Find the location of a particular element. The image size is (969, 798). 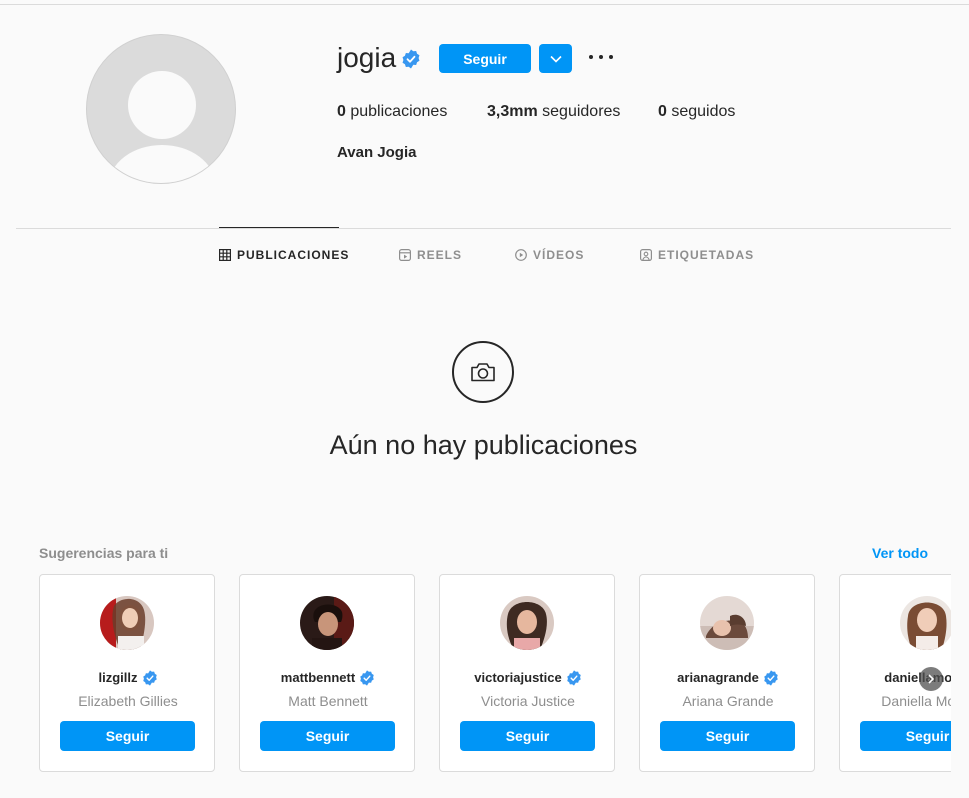

suggestion-full-name: Matt Bennett is located at coordinates (328, 701).